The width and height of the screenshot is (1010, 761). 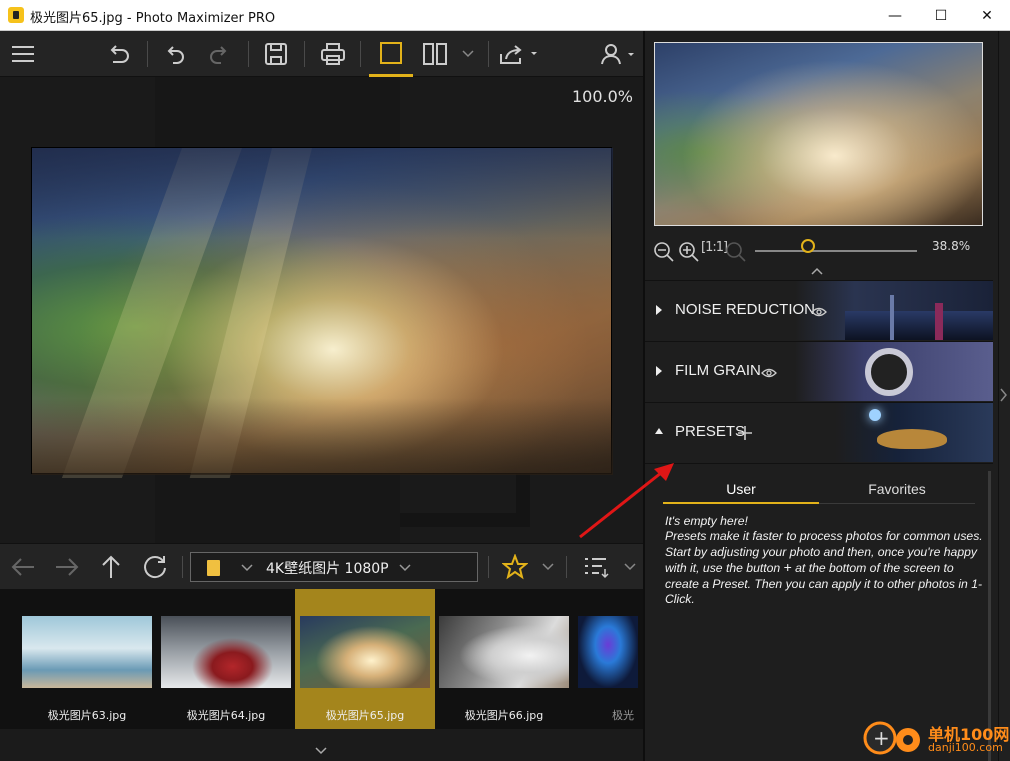 What do you see at coordinates (321, 745) in the screenshot?
I see `bottom-bar` at bounding box center [321, 745].